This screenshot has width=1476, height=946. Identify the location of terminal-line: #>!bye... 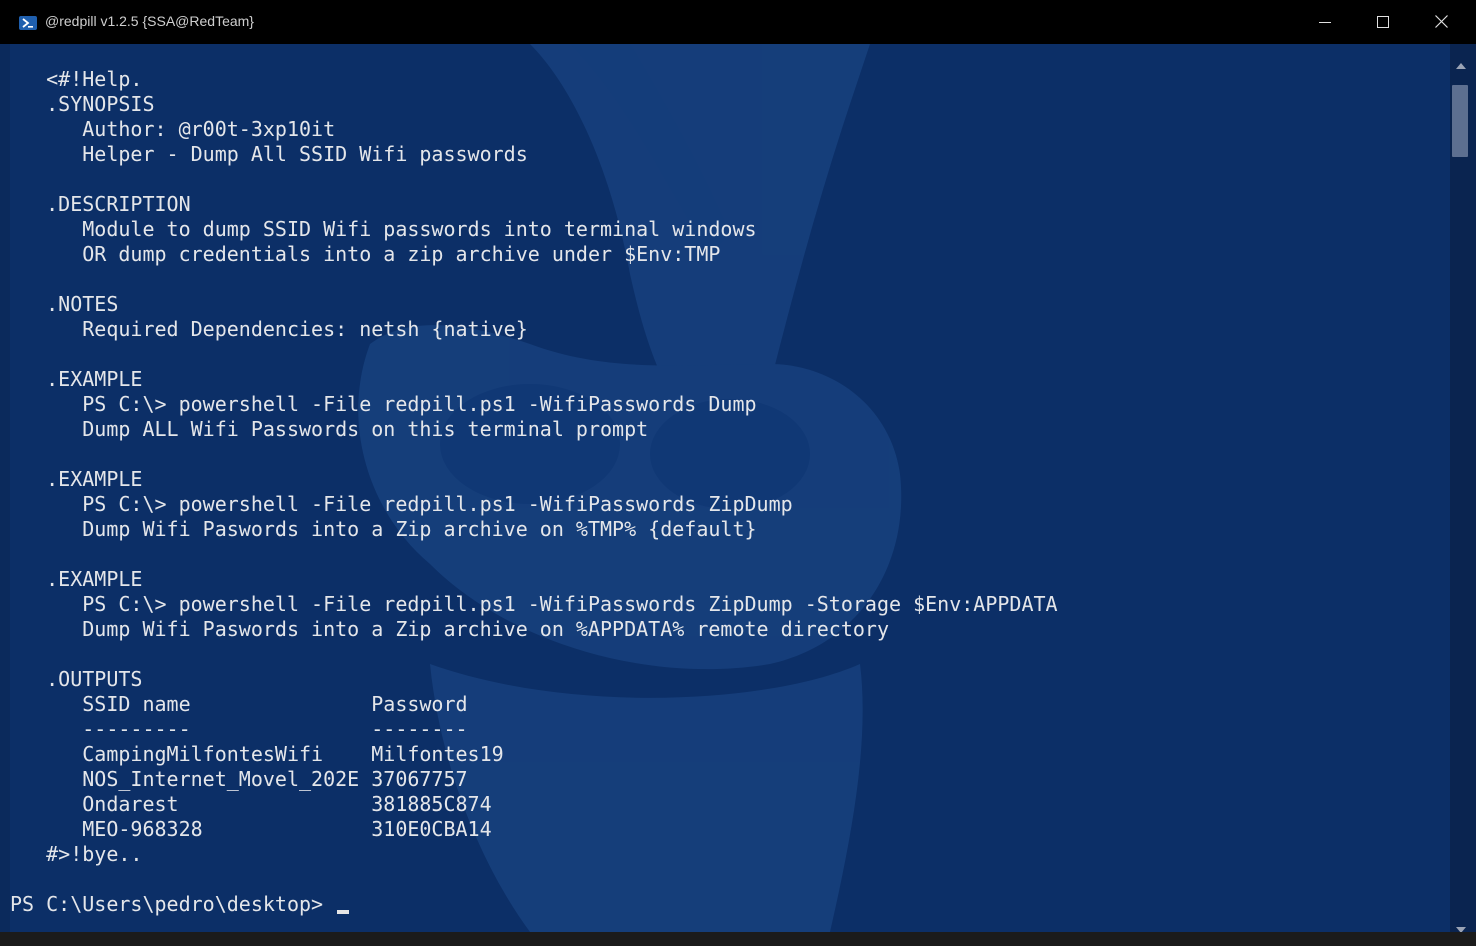
(76, 854).